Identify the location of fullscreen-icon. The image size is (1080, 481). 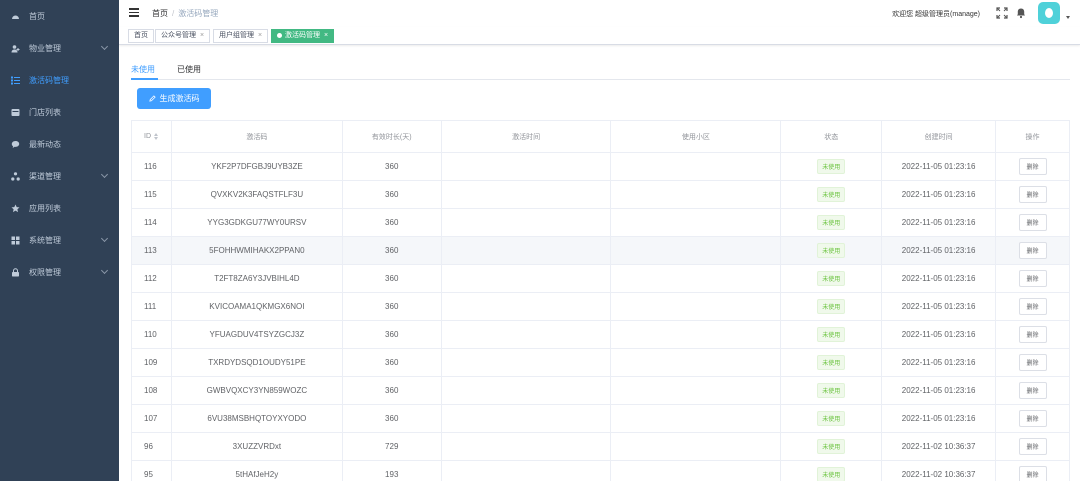
(1002, 13).